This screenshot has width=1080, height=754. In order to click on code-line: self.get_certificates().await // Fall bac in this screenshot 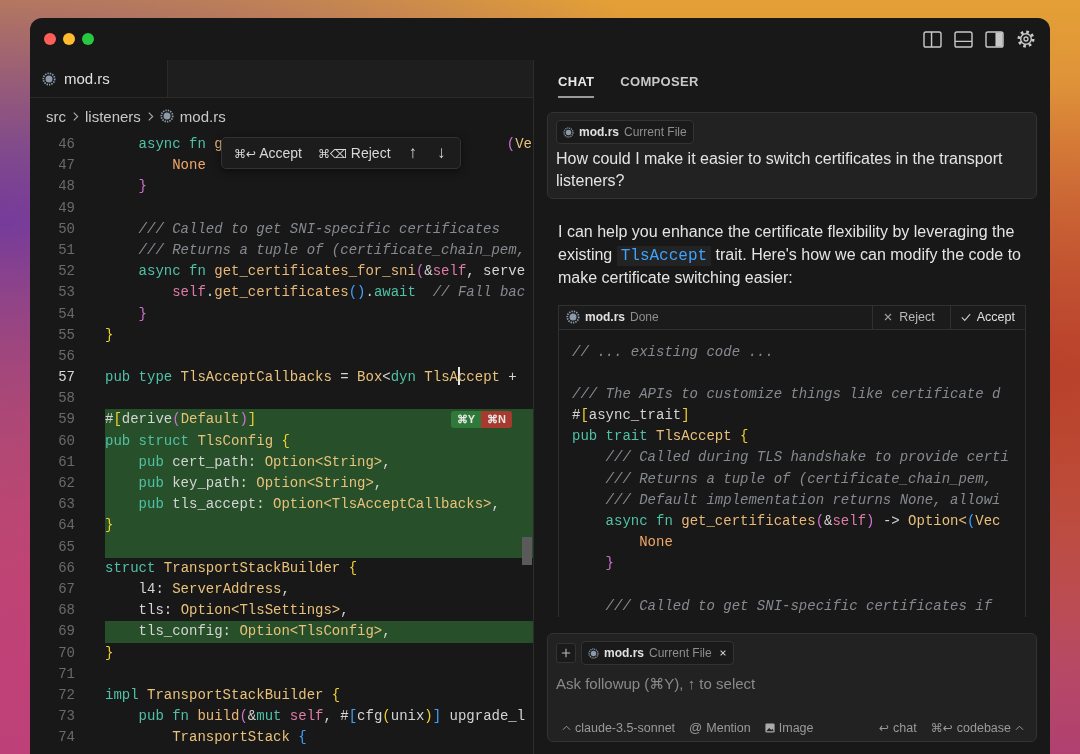, I will do `click(349, 293)`.